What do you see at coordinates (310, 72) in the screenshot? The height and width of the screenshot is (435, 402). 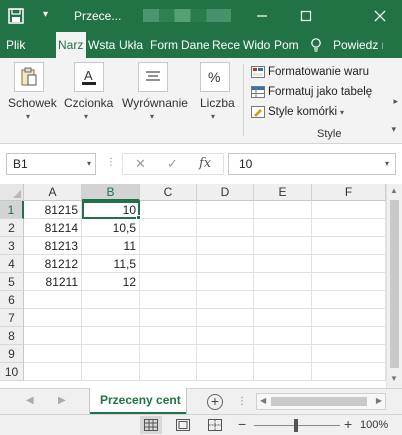 I see `conditional-formatting-button: Formatowanie waru` at bounding box center [310, 72].